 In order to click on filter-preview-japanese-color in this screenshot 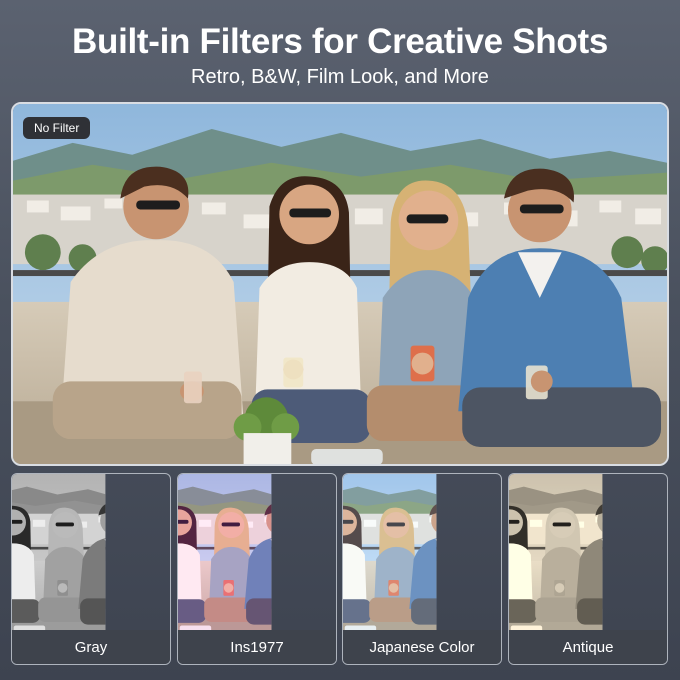, I will do `click(422, 553)`.